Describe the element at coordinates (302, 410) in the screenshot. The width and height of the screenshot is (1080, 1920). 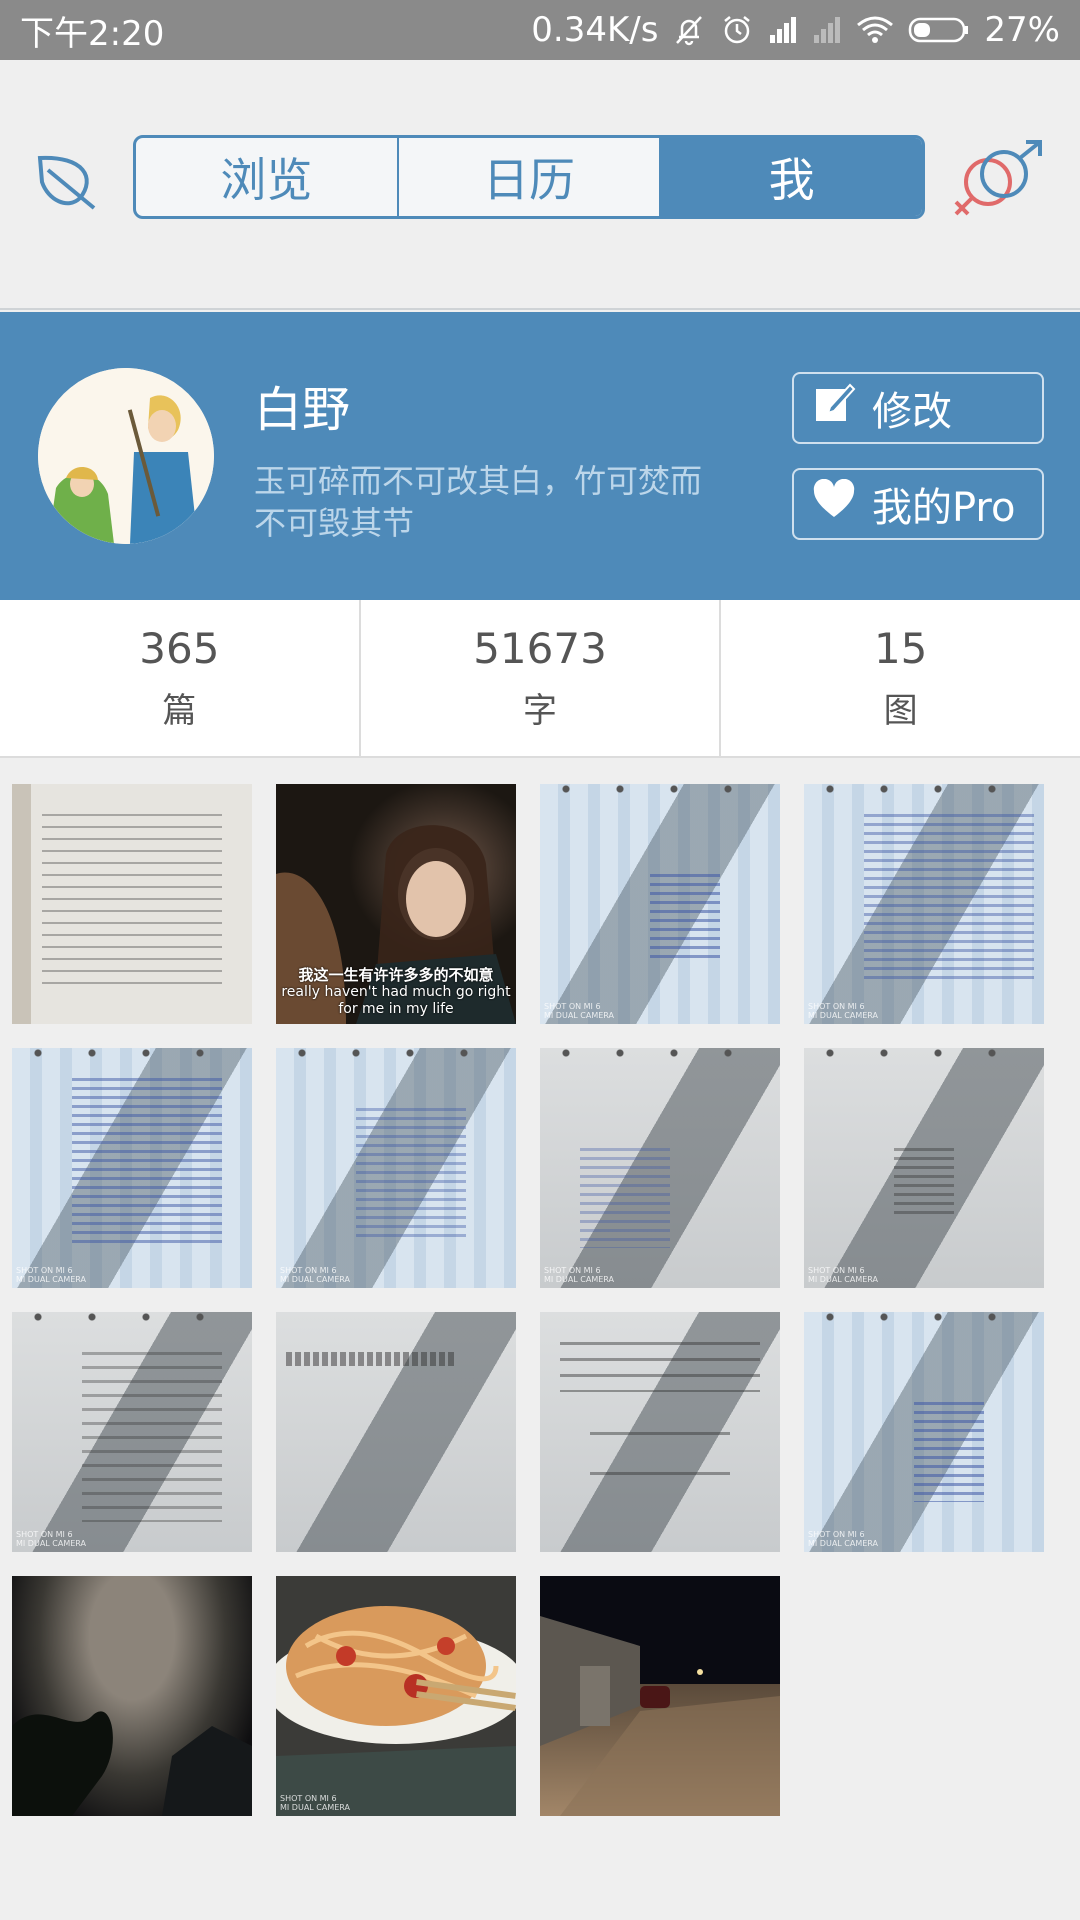
I see `profile-name: 白野` at that location.